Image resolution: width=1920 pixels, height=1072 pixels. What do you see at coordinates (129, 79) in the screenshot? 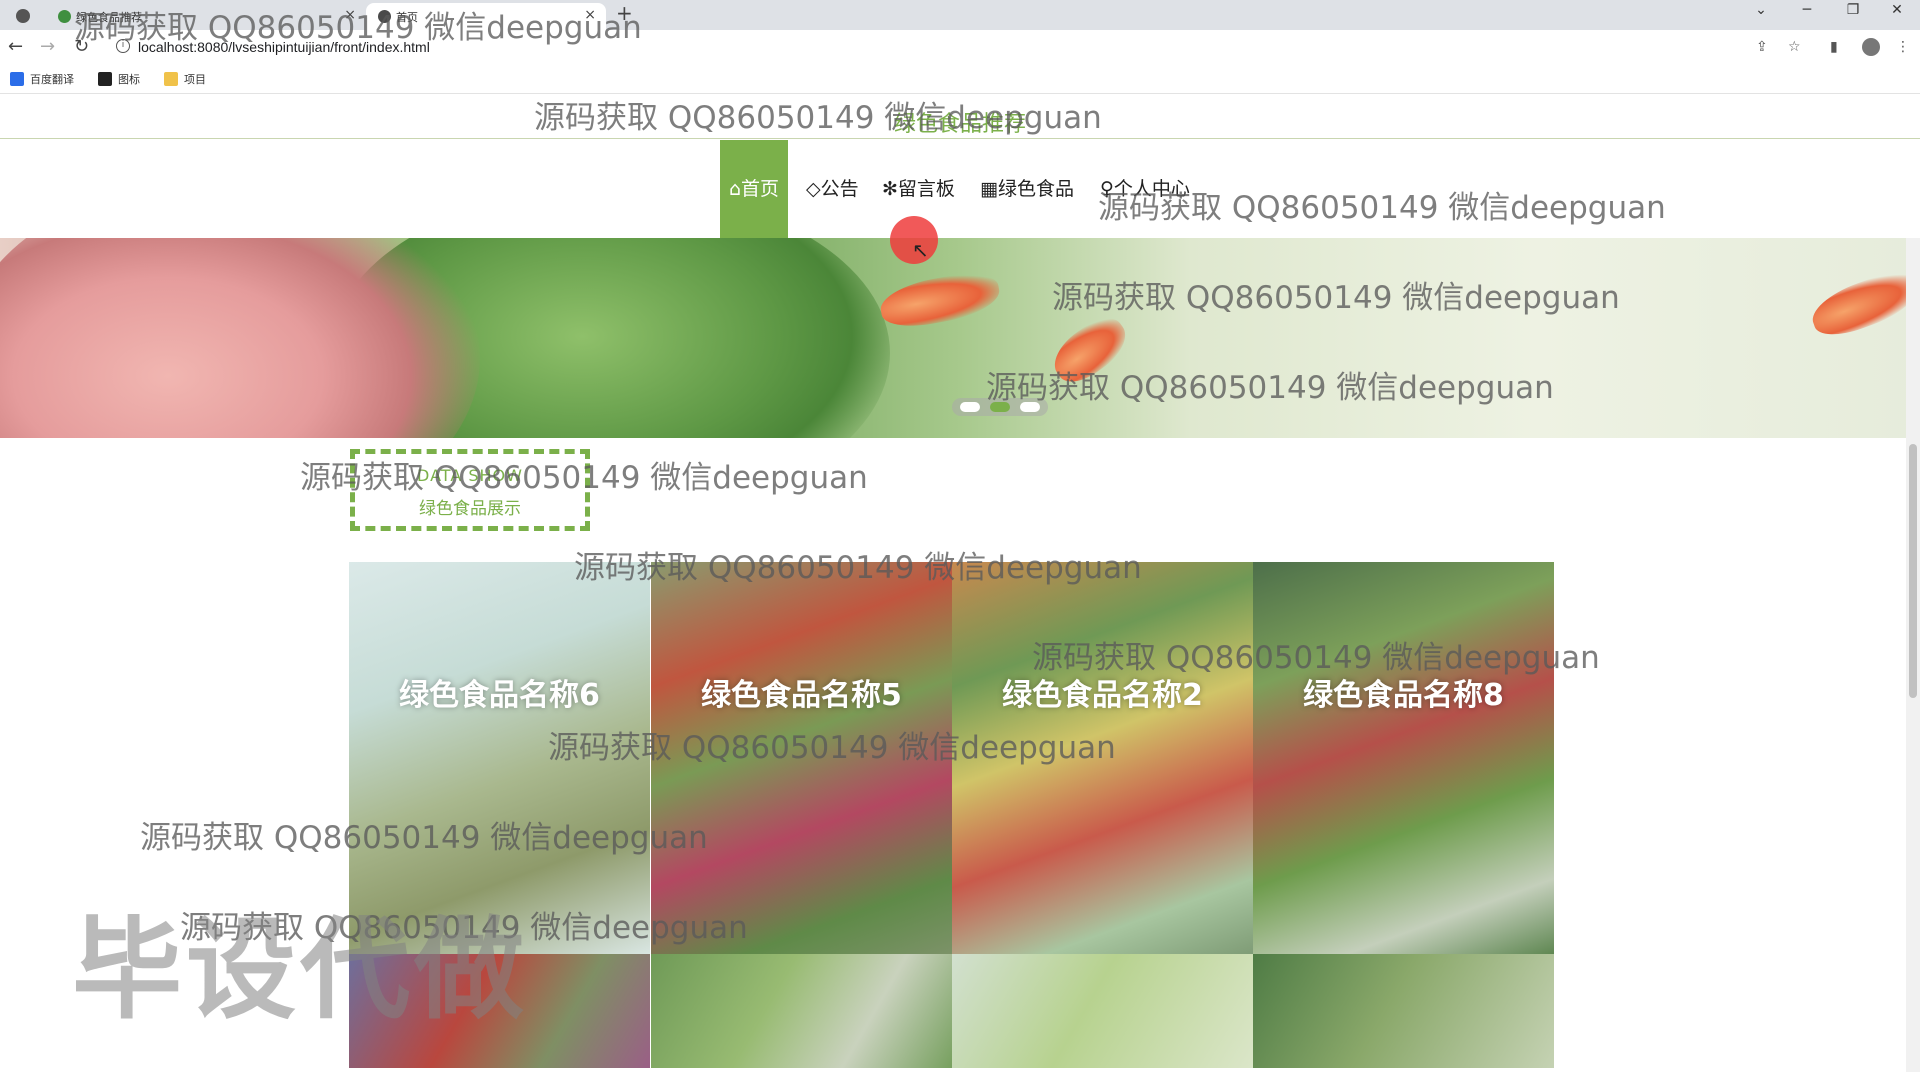
I see `bookmark-label: 图标` at bounding box center [129, 79].